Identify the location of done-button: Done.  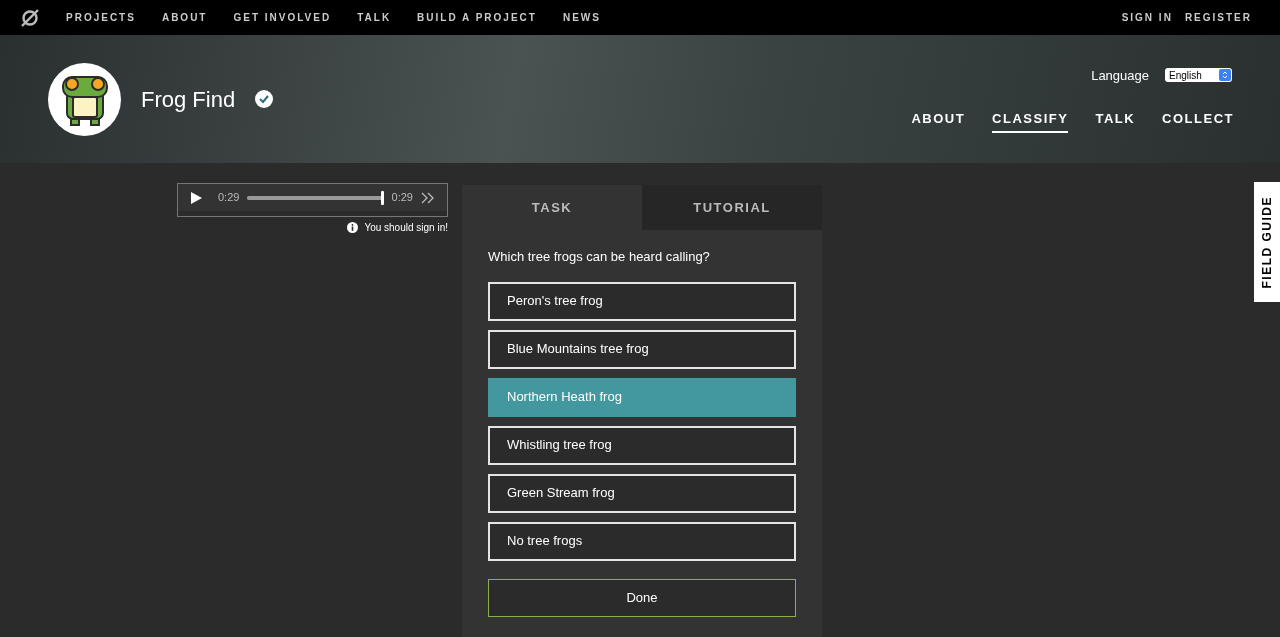
(642, 597).